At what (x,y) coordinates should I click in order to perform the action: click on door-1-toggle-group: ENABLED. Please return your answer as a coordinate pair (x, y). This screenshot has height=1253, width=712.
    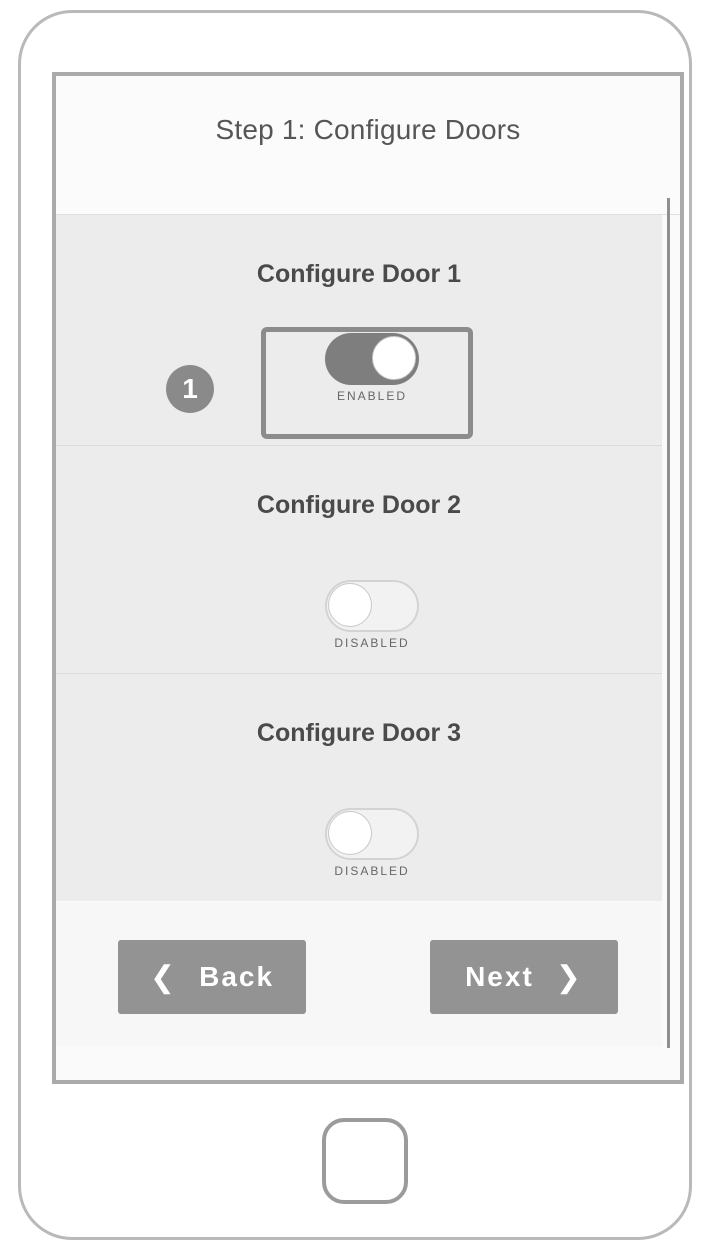
    Looking at the image, I should click on (372, 368).